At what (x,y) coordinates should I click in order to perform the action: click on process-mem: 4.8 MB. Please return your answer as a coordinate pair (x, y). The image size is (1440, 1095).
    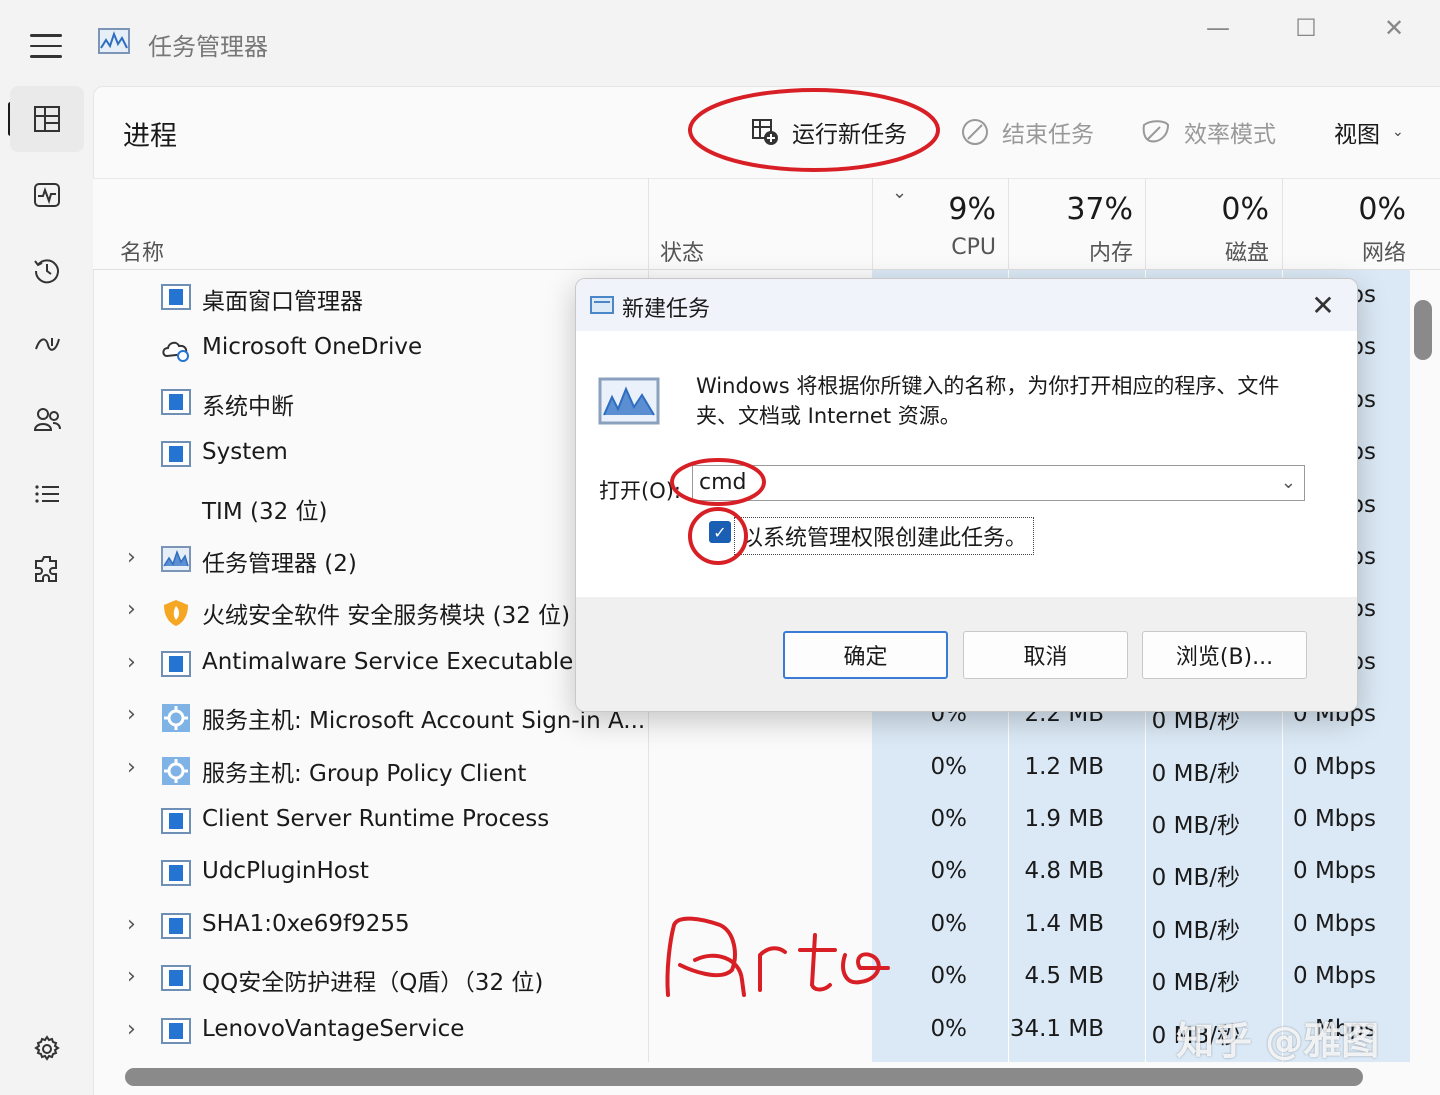
    Looking at the image, I should click on (1064, 871).